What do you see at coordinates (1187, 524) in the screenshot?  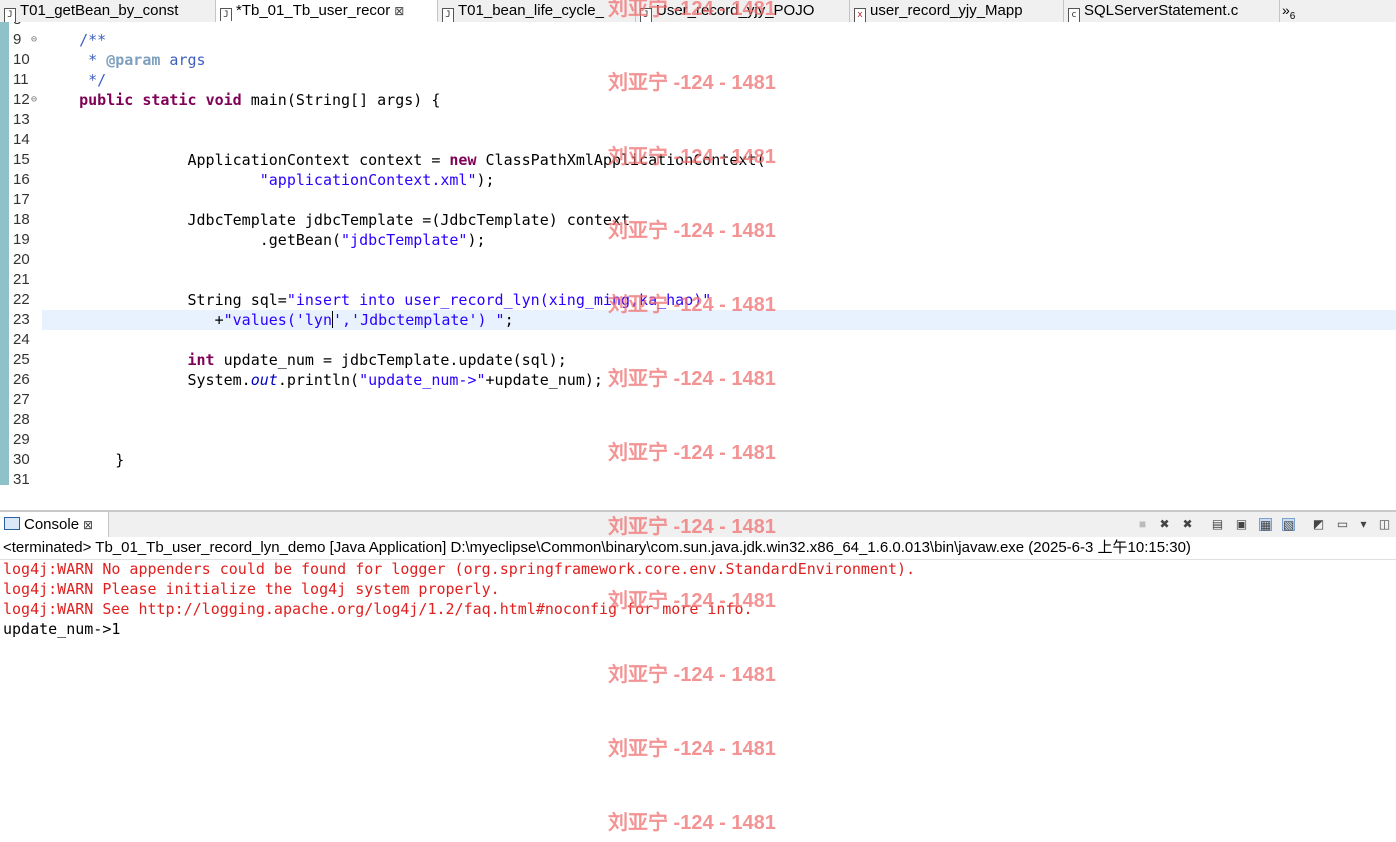 I see `remove-all-terminated-icon: ✖` at bounding box center [1187, 524].